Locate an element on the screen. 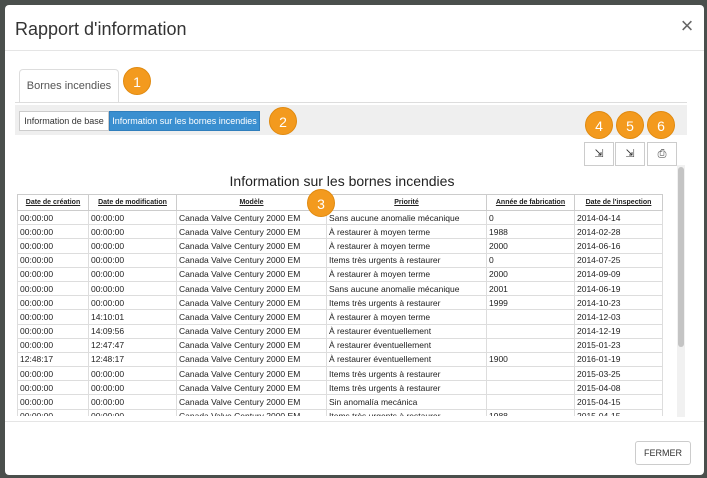 The height and width of the screenshot is (478, 707). scrollbar-thumb is located at coordinates (681, 257).